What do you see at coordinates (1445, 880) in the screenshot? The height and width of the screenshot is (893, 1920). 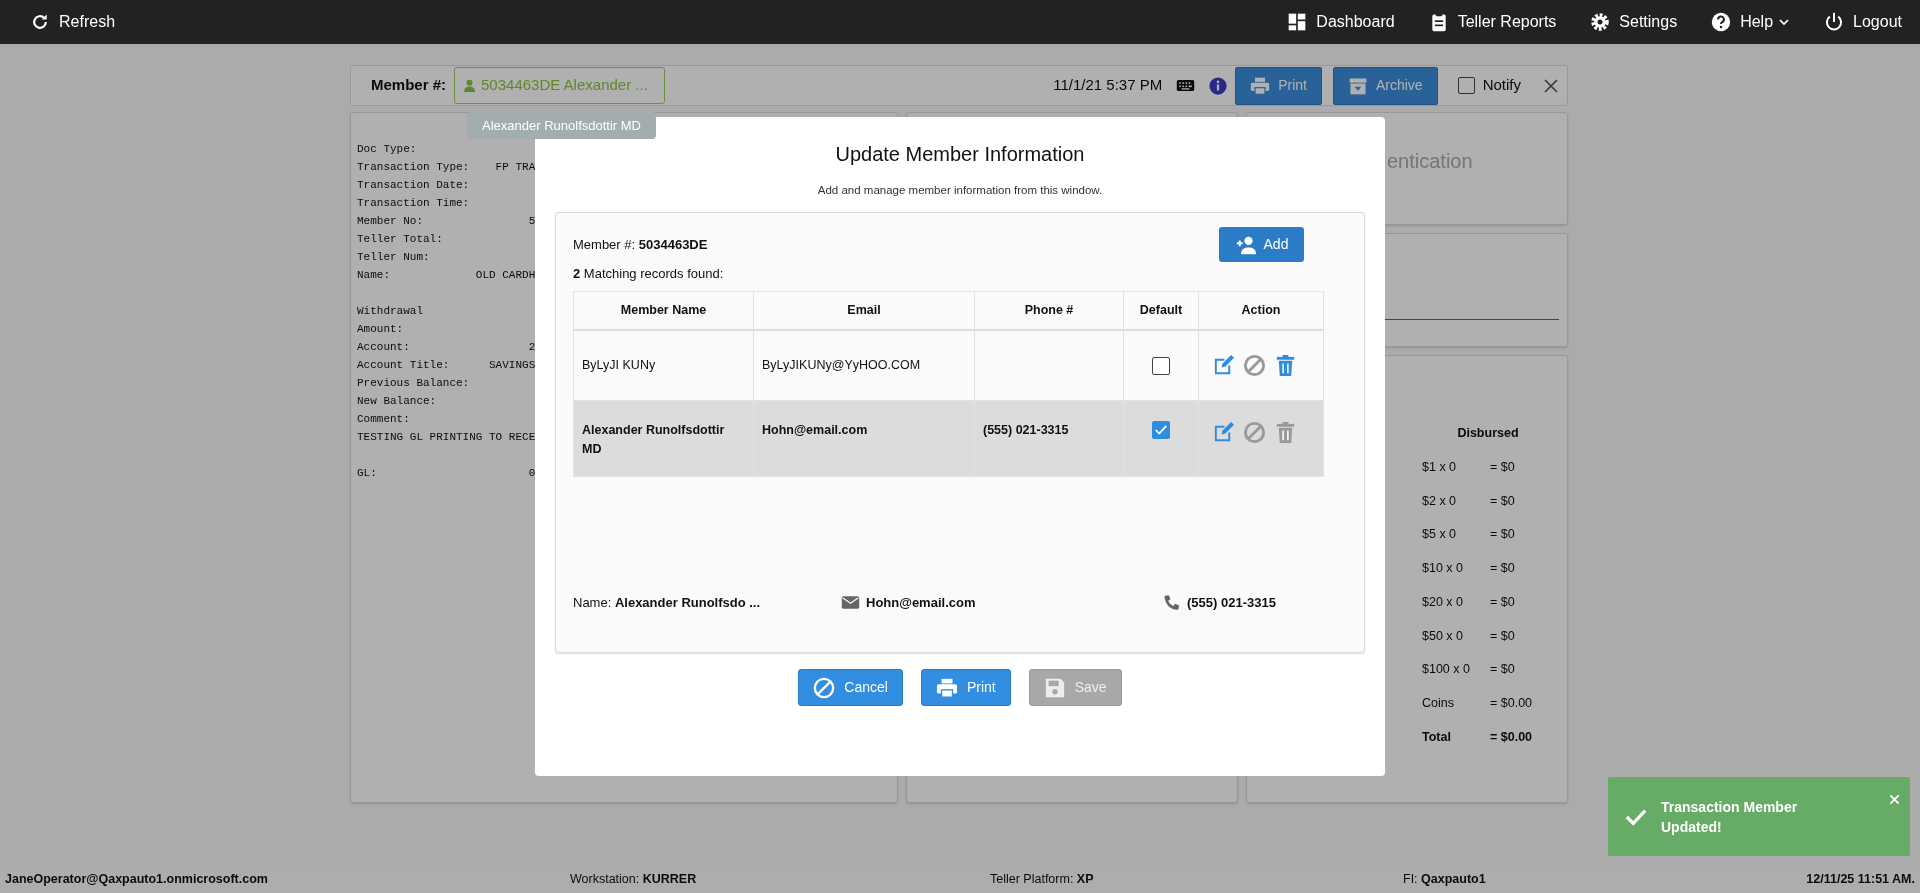 I see `status-text: FI: Qaxpauto1` at bounding box center [1445, 880].